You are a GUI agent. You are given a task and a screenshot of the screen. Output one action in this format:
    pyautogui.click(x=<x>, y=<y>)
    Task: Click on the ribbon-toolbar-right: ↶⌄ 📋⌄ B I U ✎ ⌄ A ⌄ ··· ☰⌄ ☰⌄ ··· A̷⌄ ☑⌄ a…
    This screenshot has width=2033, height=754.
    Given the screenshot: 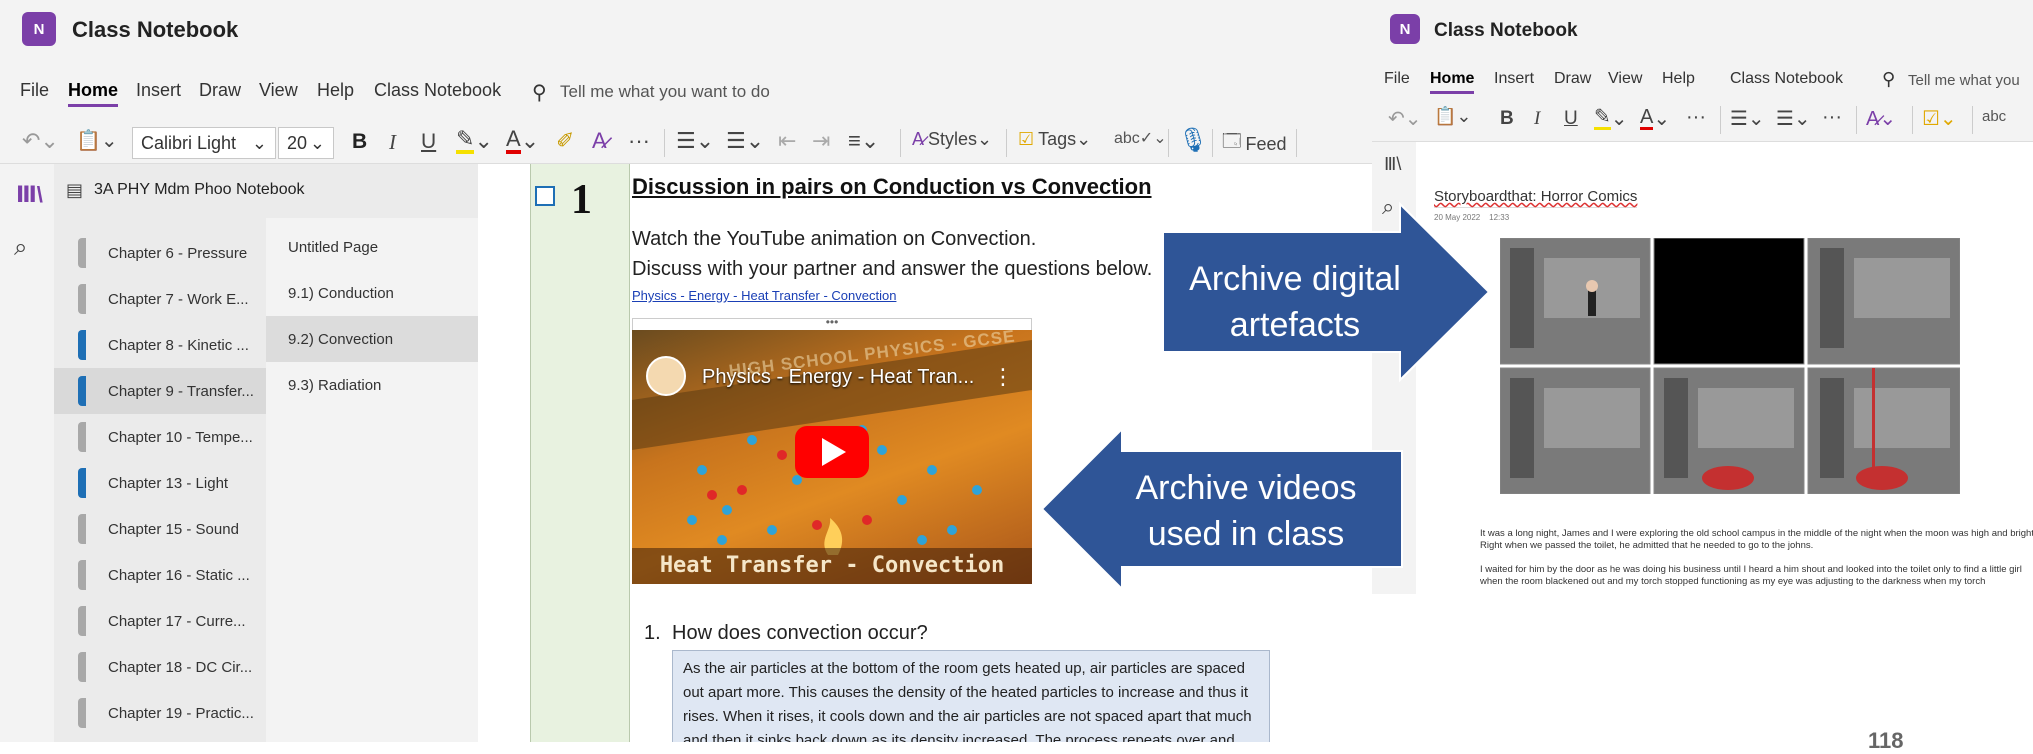 What is the action you would take?
    pyautogui.click(x=1702, y=120)
    